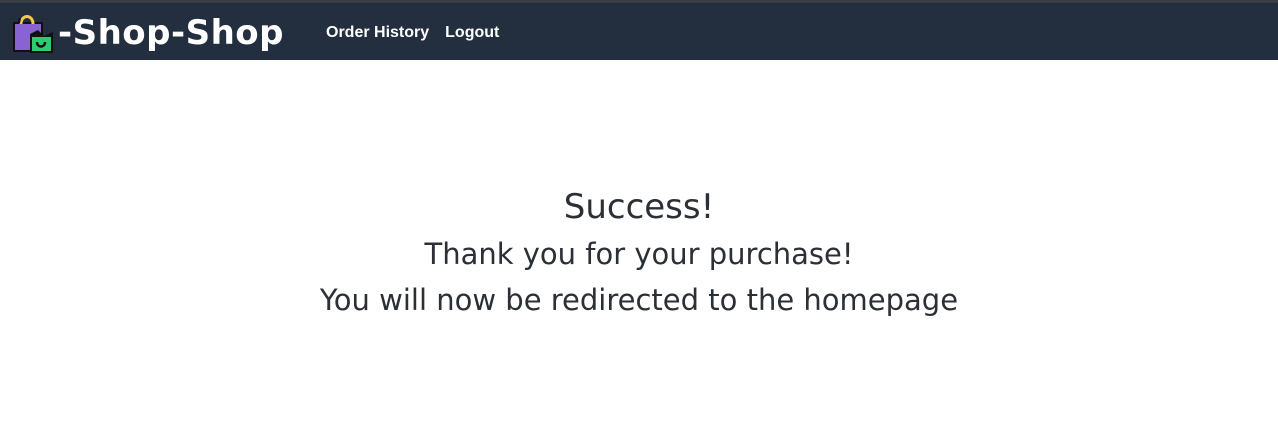 Image resolution: width=1278 pixels, height=437 pixels. Describe the element at coordinates (472, 33) in the screenshot. I see `logout-link: Logout` at that location.